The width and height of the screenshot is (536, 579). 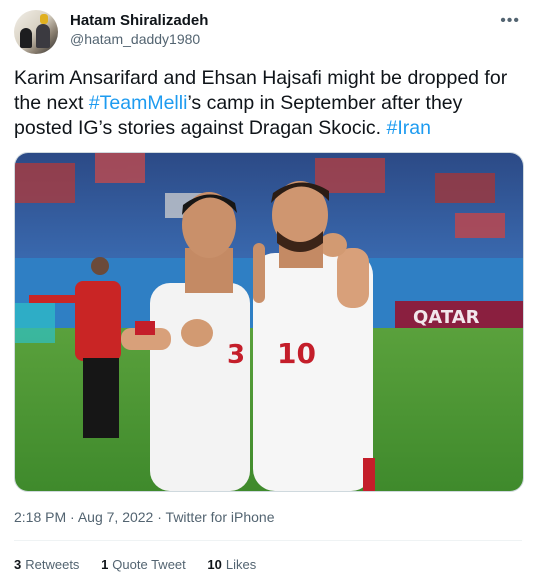 I want to click on quotes-label: Quote Tweet, so click(x=149, y=564).